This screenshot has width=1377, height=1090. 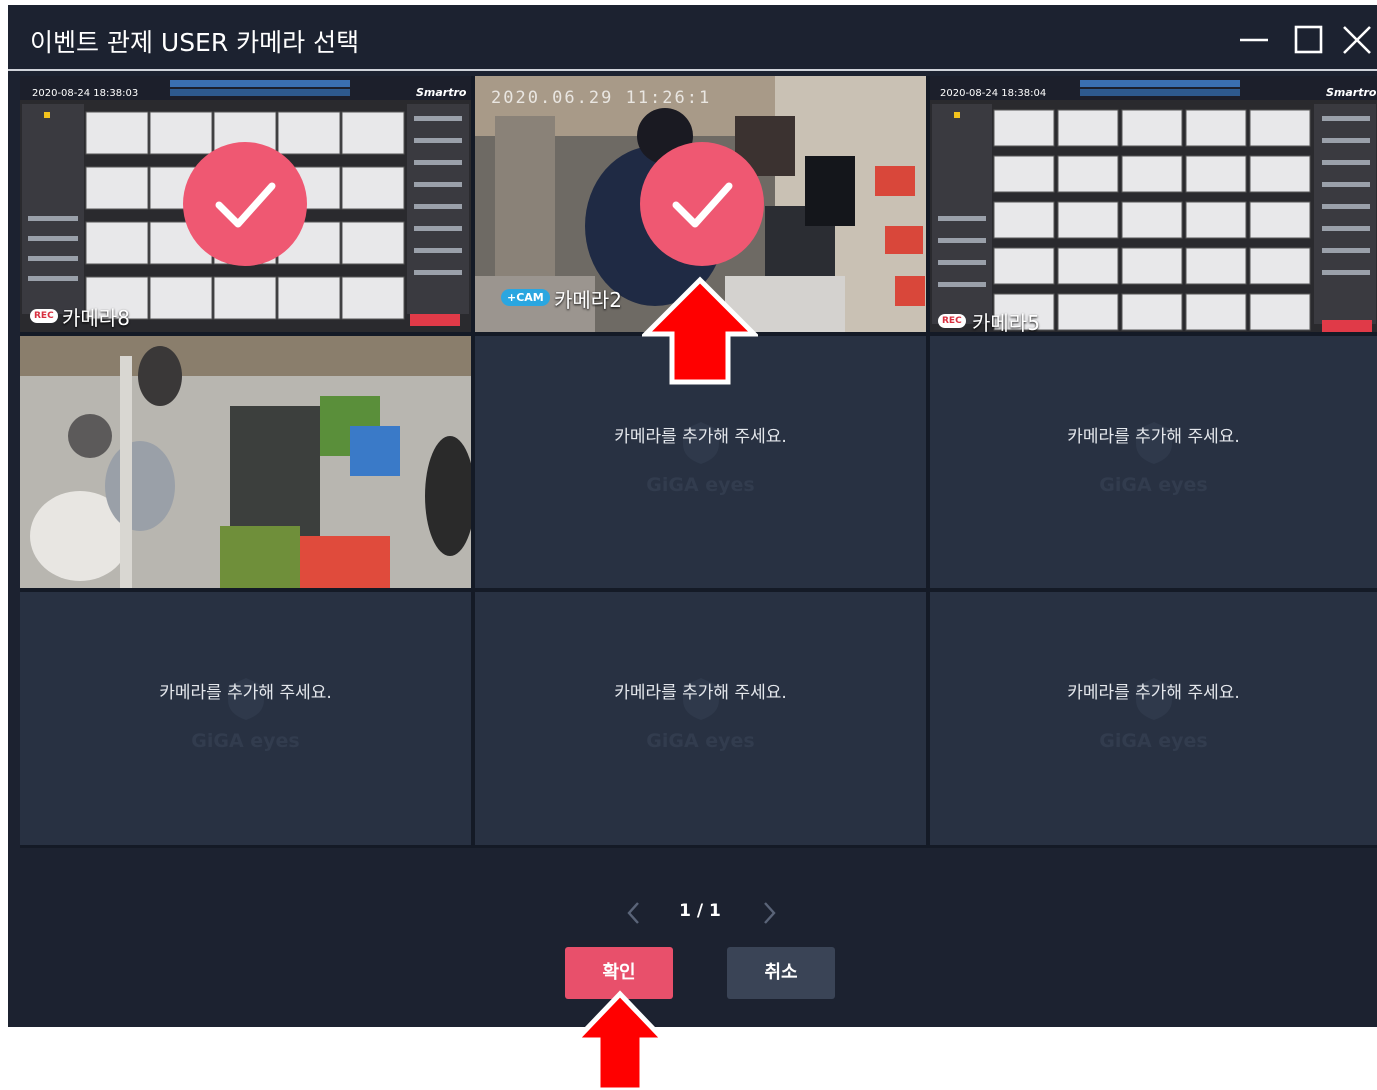 I want to click on pos-date-label: 2020-08-24 18:38:04, so click(x=993, y=93).